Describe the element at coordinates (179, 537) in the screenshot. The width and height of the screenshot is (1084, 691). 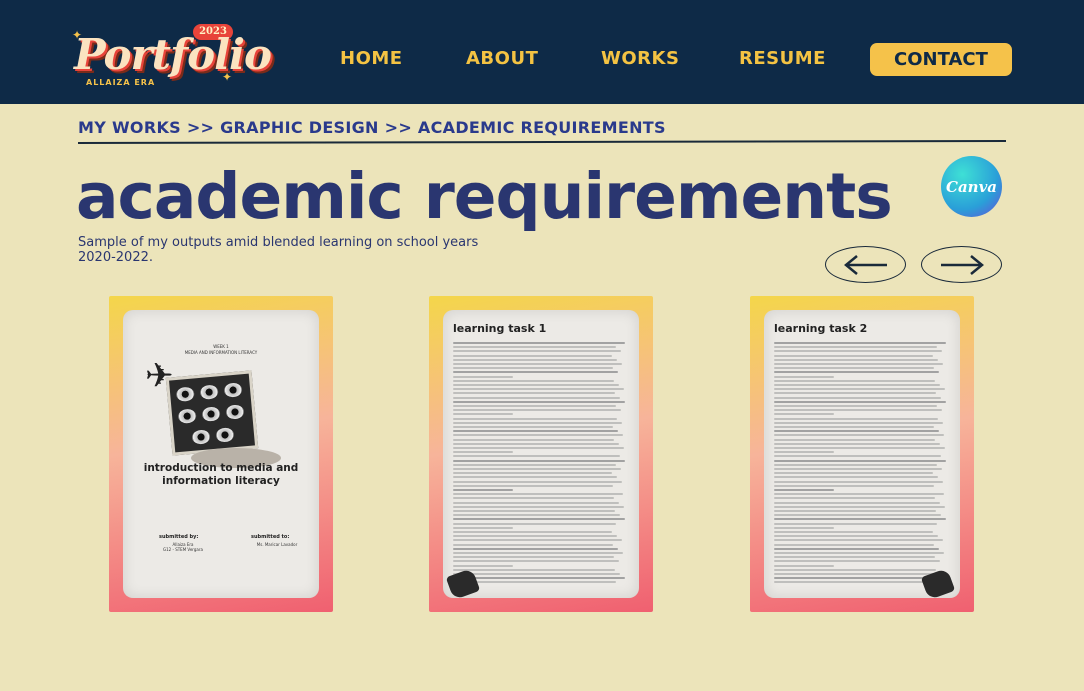
I see `submitted-by-label: submitted by:` at that location.